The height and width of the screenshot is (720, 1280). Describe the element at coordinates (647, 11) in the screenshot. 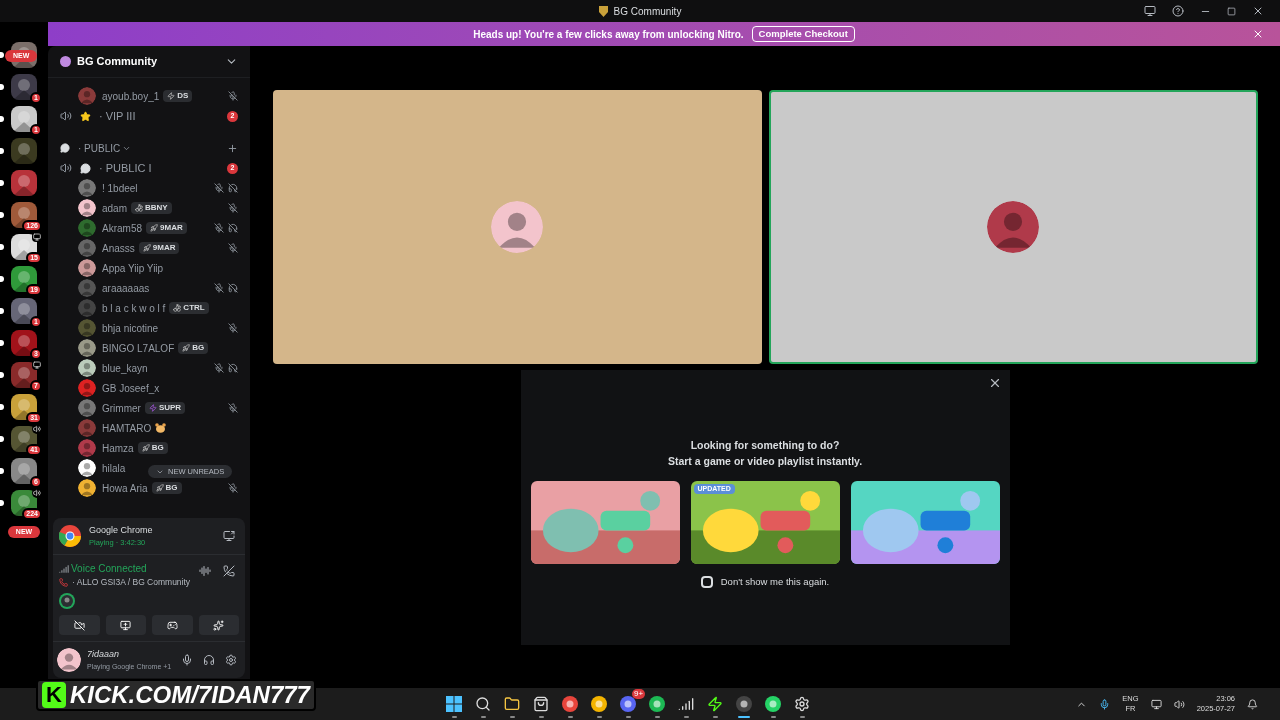

I see `window-title: BG Community` at that location.